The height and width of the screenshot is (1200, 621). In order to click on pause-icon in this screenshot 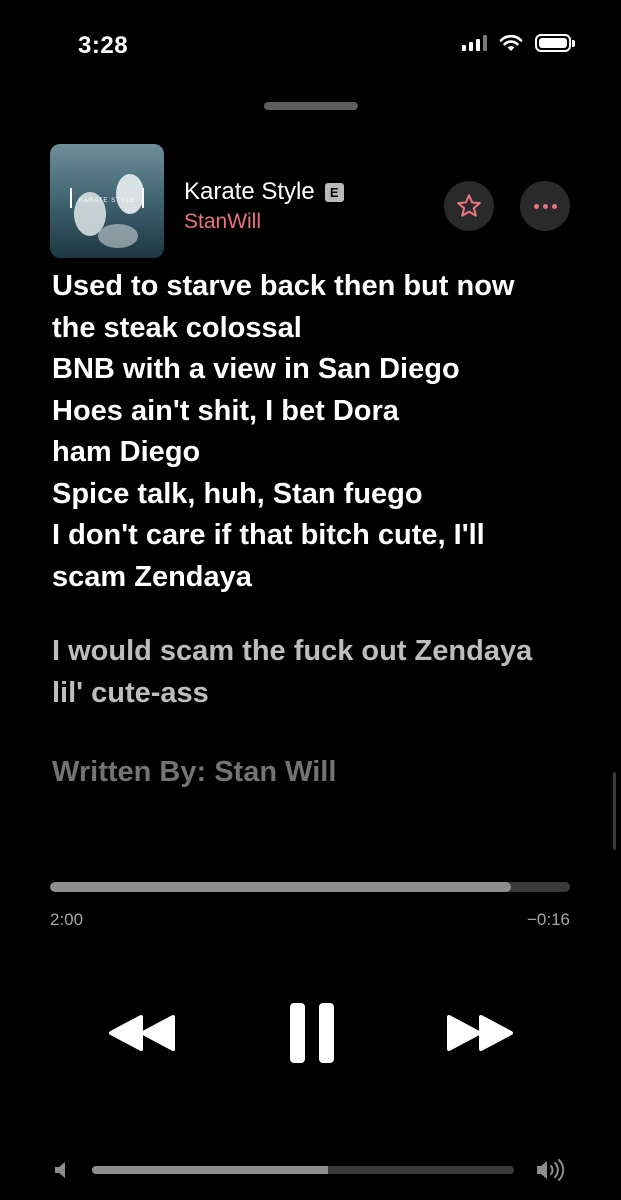, I will do `click(312, 1033)`.